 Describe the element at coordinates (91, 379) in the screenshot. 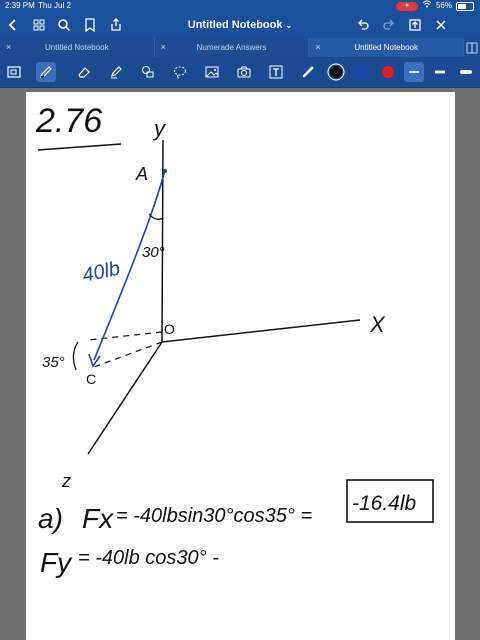

I see `point-c-label: C` at that location.